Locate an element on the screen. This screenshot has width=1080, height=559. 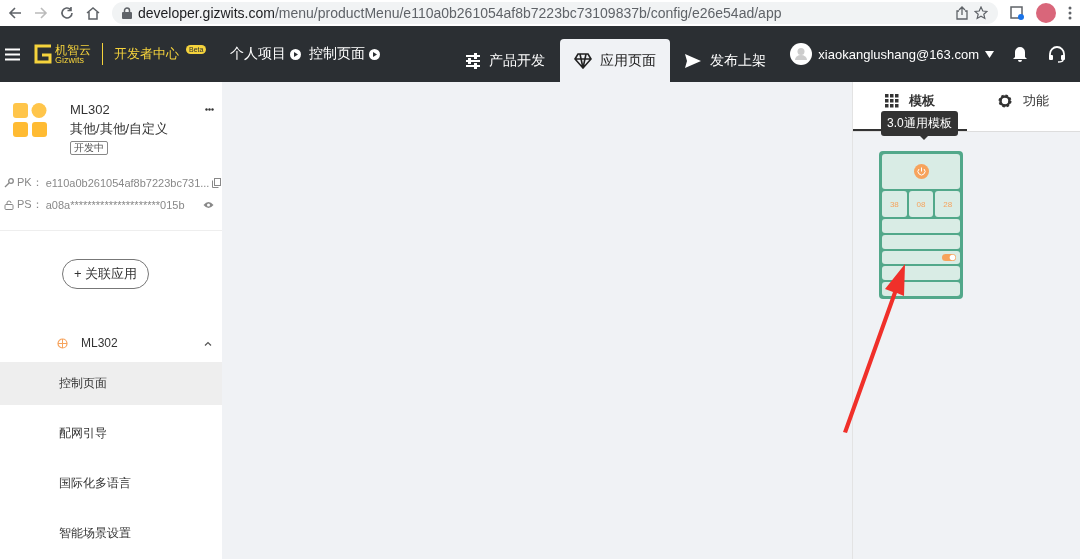
status-tag: 开发中 is located at coordinates (89, 148).